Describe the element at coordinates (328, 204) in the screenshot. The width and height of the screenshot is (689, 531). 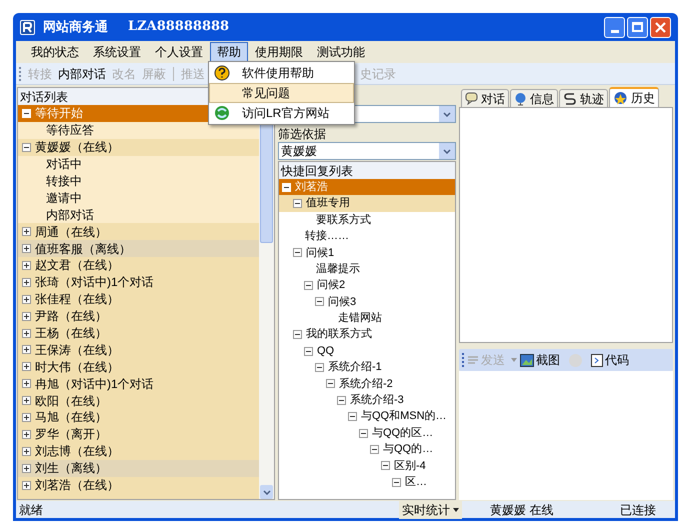
I see `tree-label: 值班专用` at that location.